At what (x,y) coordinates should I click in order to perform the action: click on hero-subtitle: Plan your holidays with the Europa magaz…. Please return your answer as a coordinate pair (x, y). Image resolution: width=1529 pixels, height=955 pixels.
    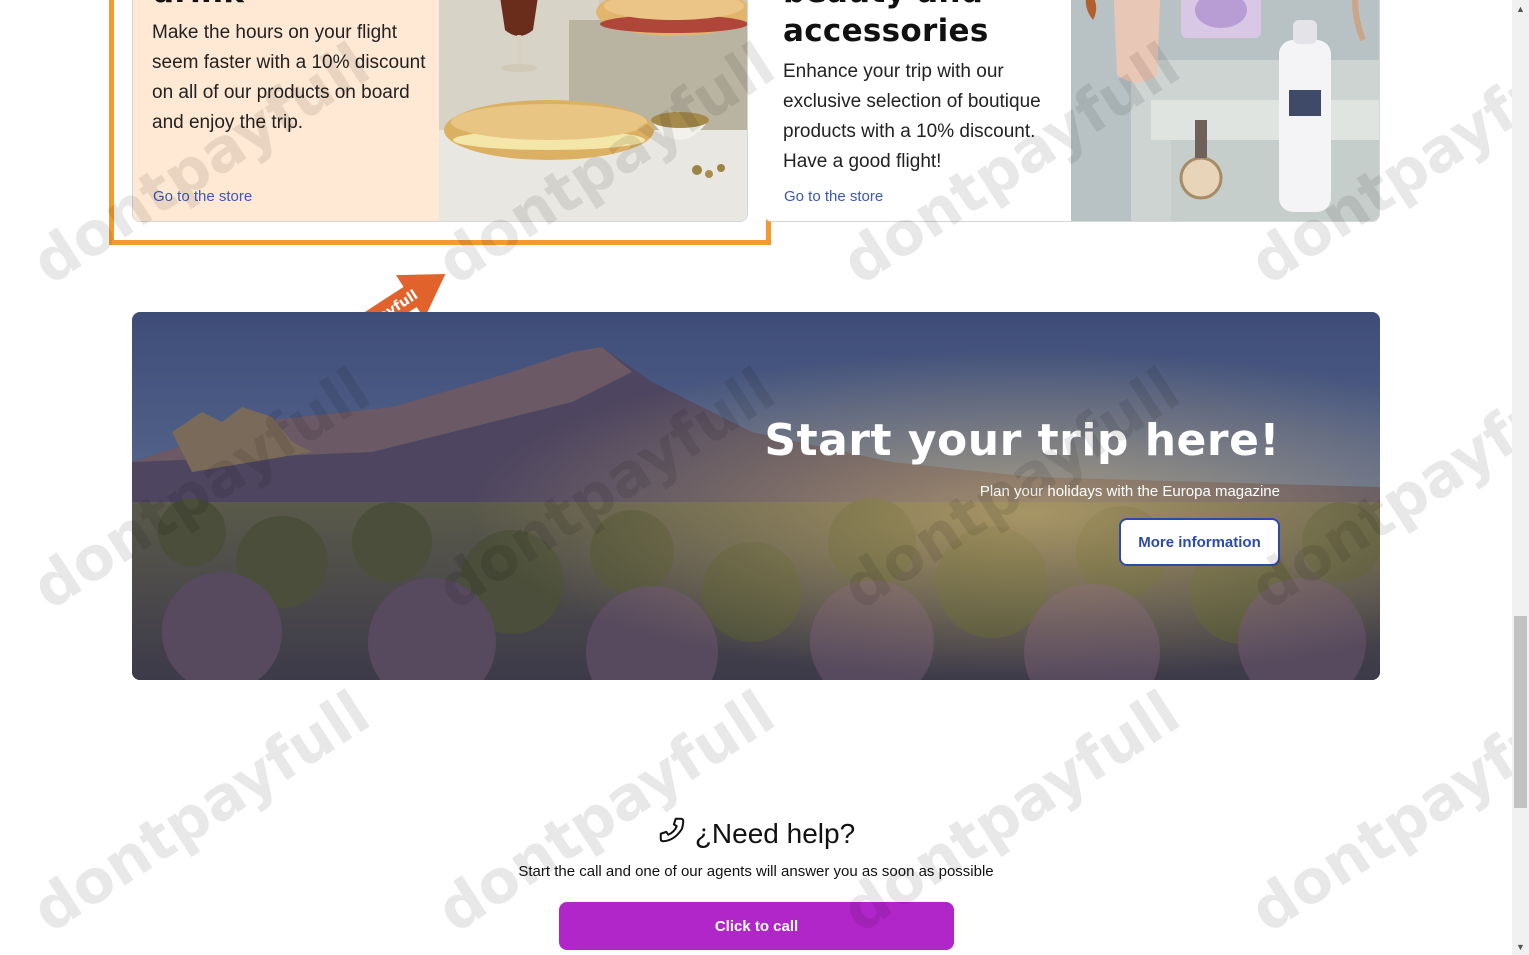
    Looking at the image, I should click on (1129, 491).